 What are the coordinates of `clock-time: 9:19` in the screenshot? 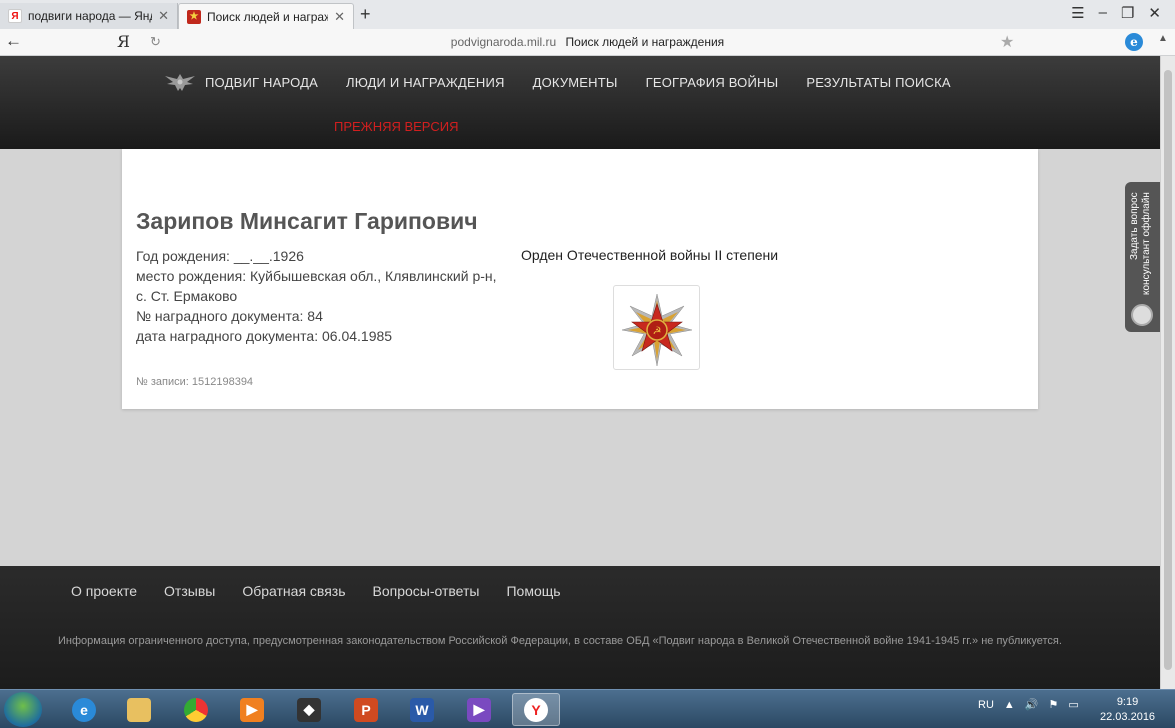 It's located at (1127, 702).